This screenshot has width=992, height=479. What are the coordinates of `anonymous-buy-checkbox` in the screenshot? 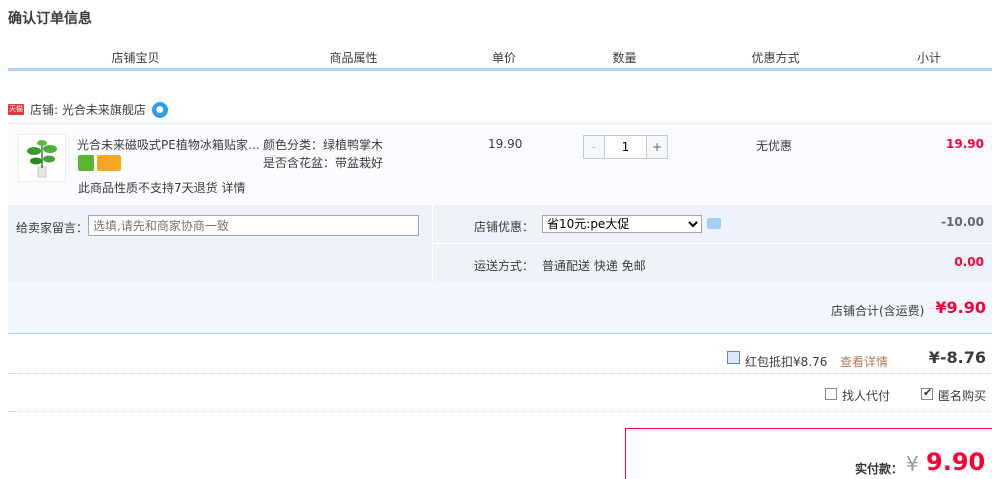 It's located at (927, 393).